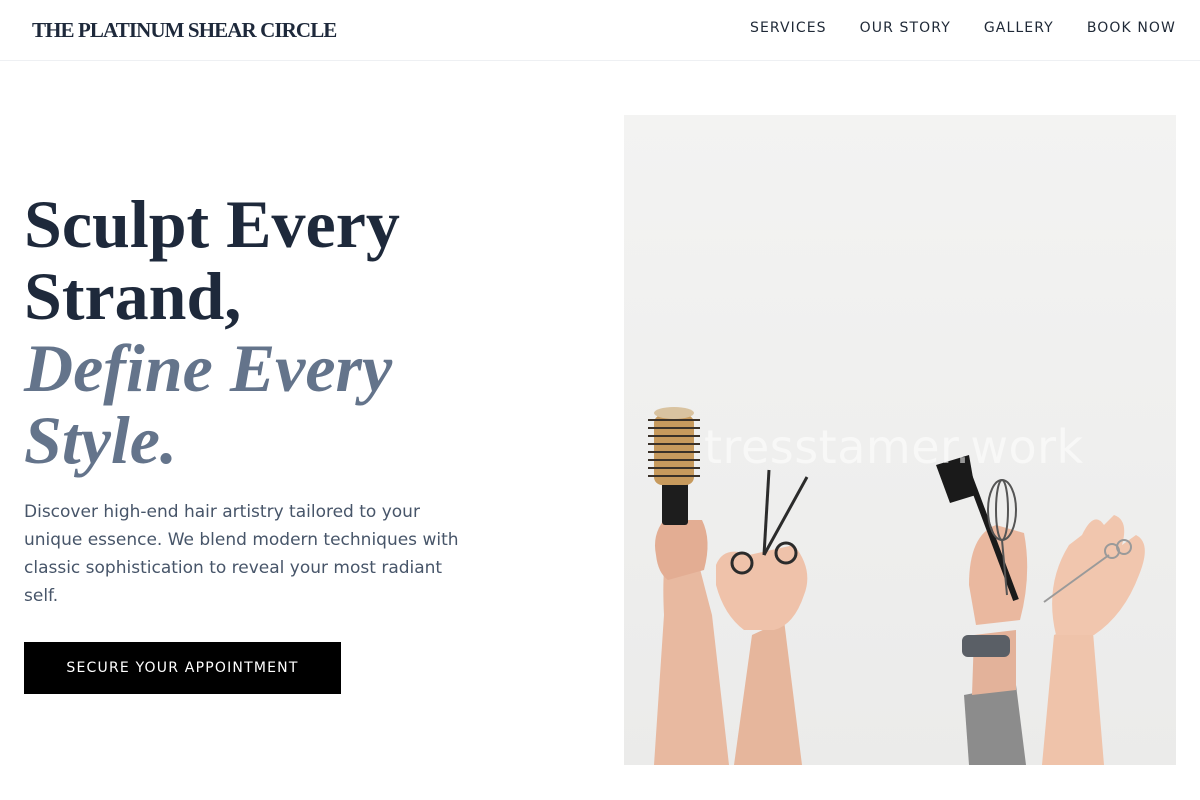  Describe the element at coordinates (184, 30) in the screenshot. I see `brand-logo: THE PLATINUM SHEAR CIRCLE` at that location.